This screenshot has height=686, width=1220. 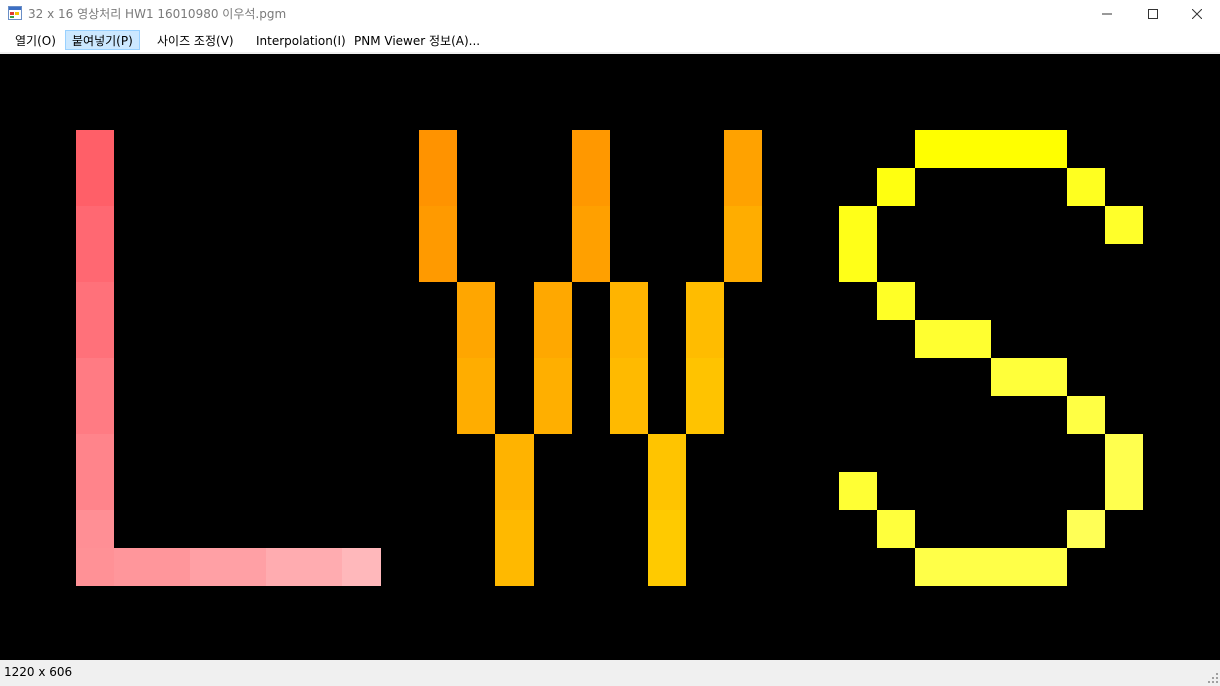 I want to click on window-title: 32 x 16 영상처리 HW1 16010980 이우석.pgm, so click(x=157, y=14).